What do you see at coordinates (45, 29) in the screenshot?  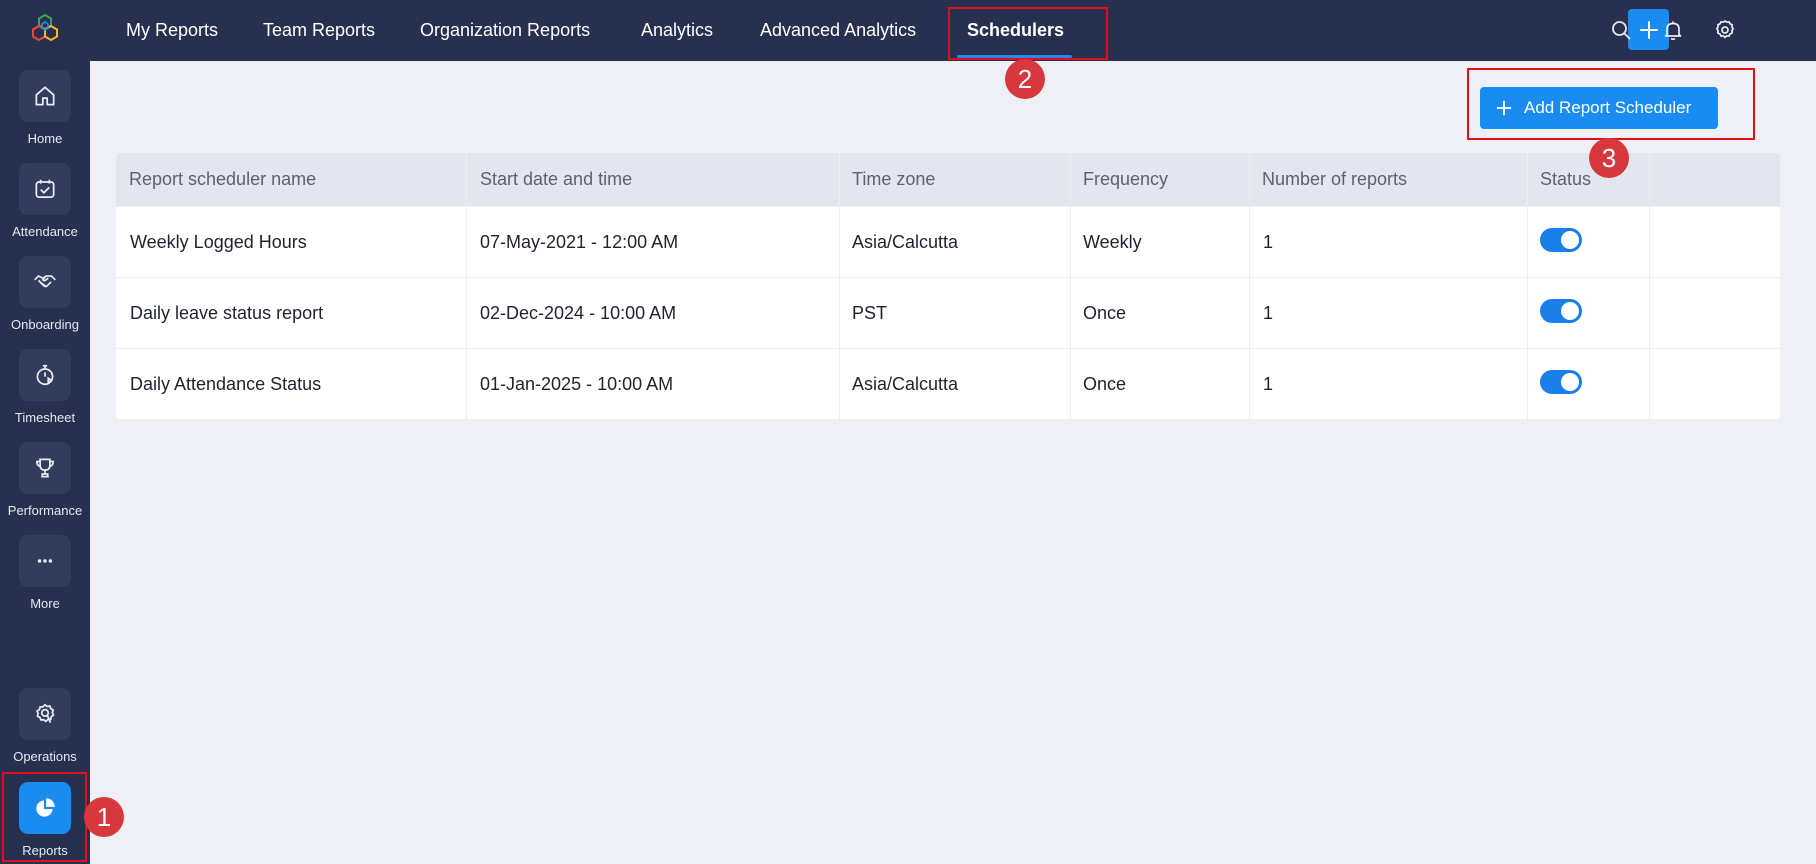 I see `app-logo-icon` at bounding box center [45, 29].